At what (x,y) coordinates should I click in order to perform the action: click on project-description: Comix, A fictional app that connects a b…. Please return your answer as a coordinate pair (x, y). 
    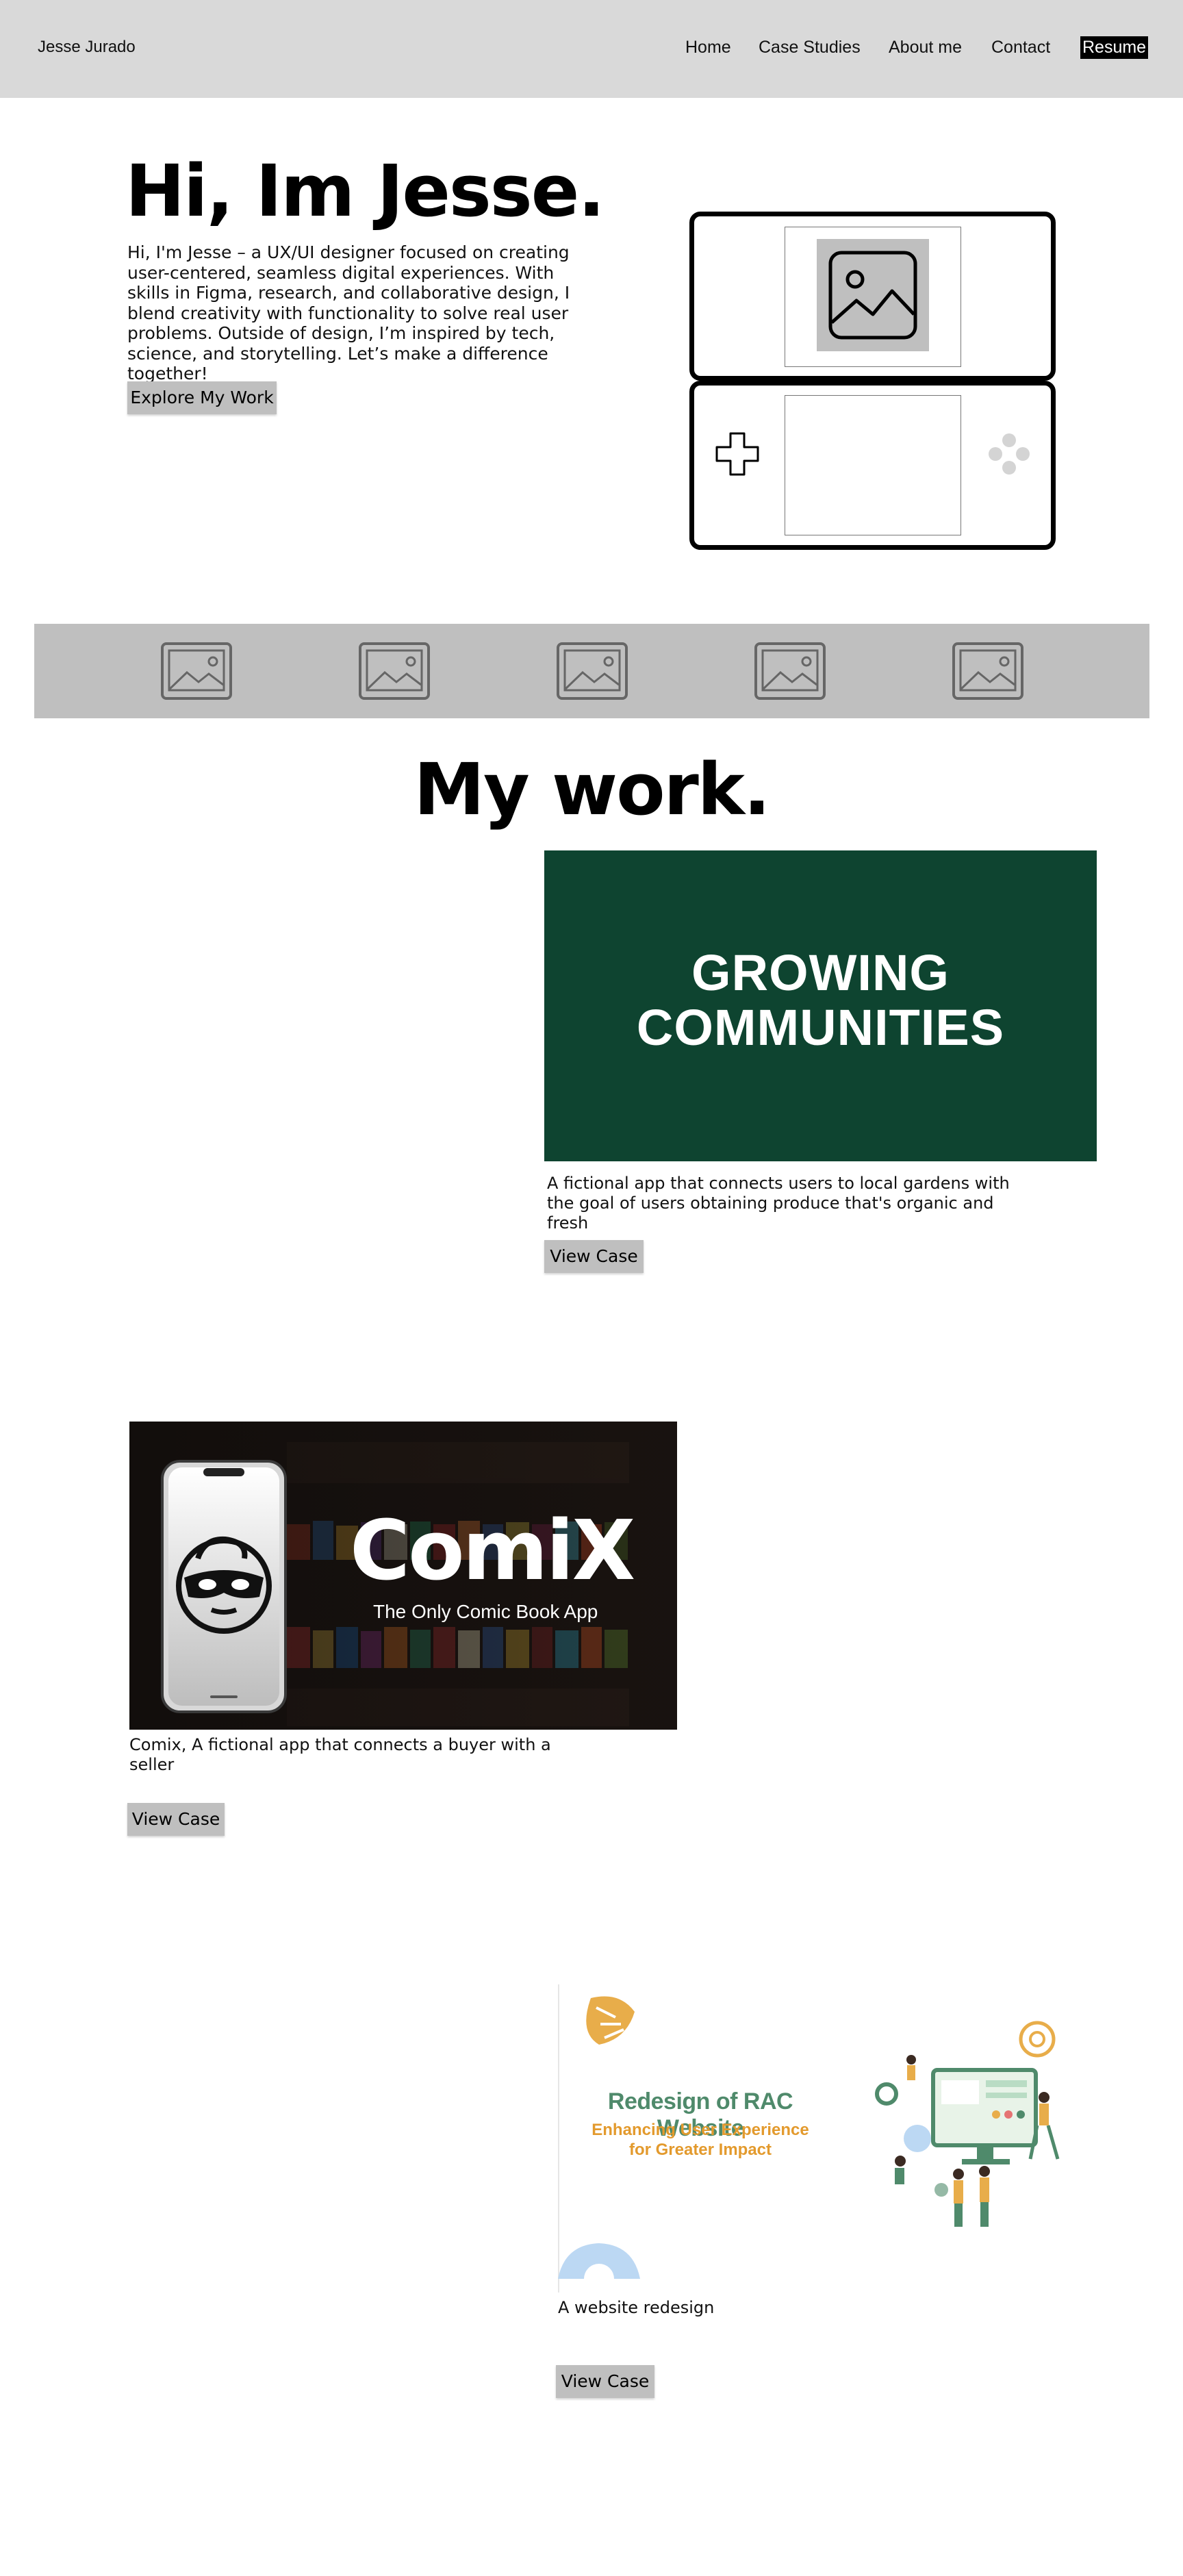
    Looking at the image, I should click on (340, 1754).